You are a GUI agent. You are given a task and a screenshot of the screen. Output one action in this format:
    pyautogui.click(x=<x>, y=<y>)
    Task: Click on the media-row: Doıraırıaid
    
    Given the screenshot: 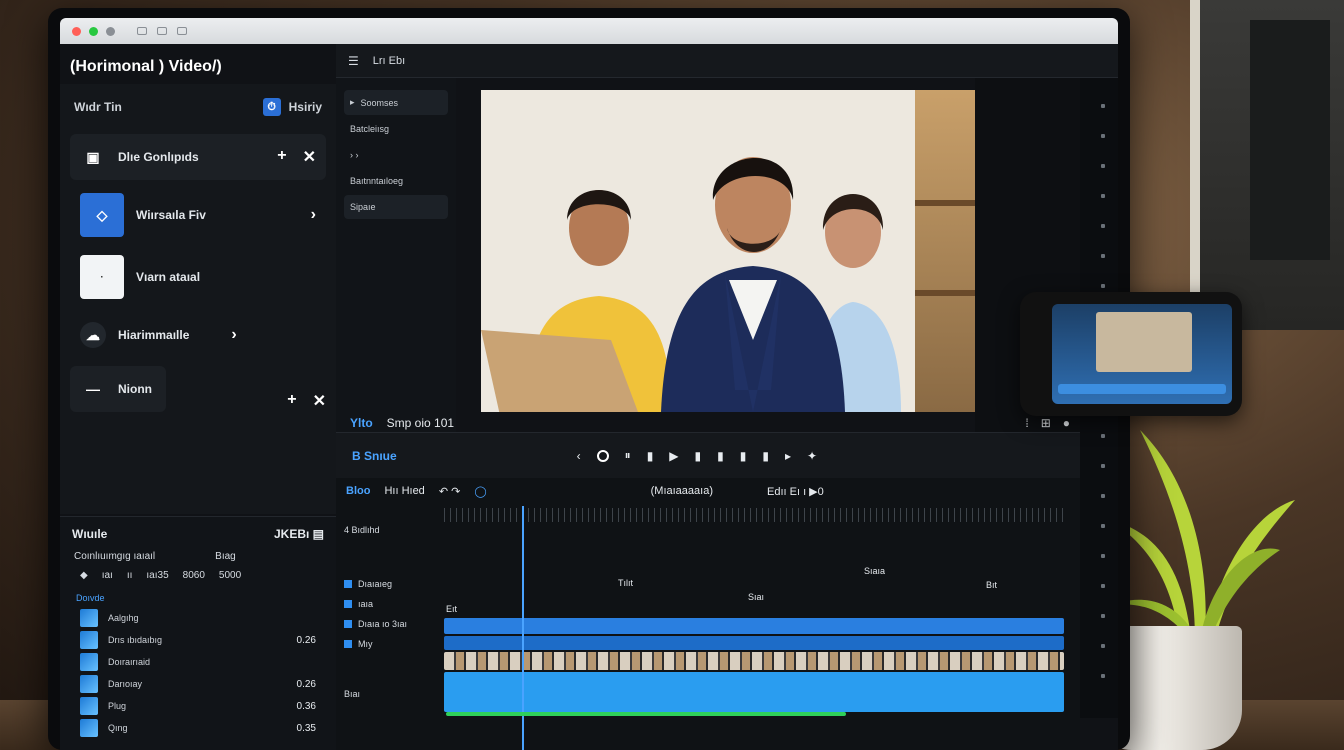 What is the action you would take?
    pyautogui.click(x=198, y=662)
    